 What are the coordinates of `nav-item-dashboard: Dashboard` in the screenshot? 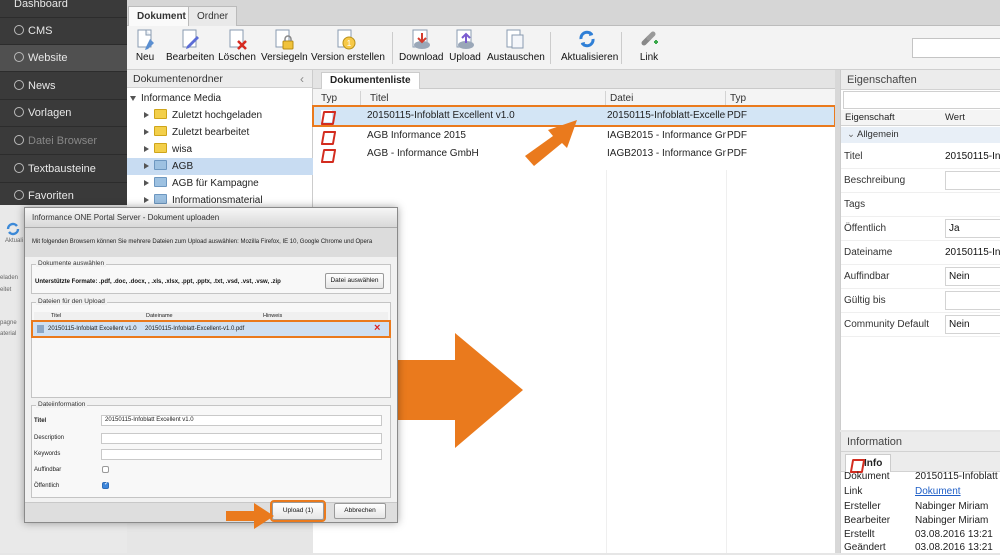 It's located at (63, 9).